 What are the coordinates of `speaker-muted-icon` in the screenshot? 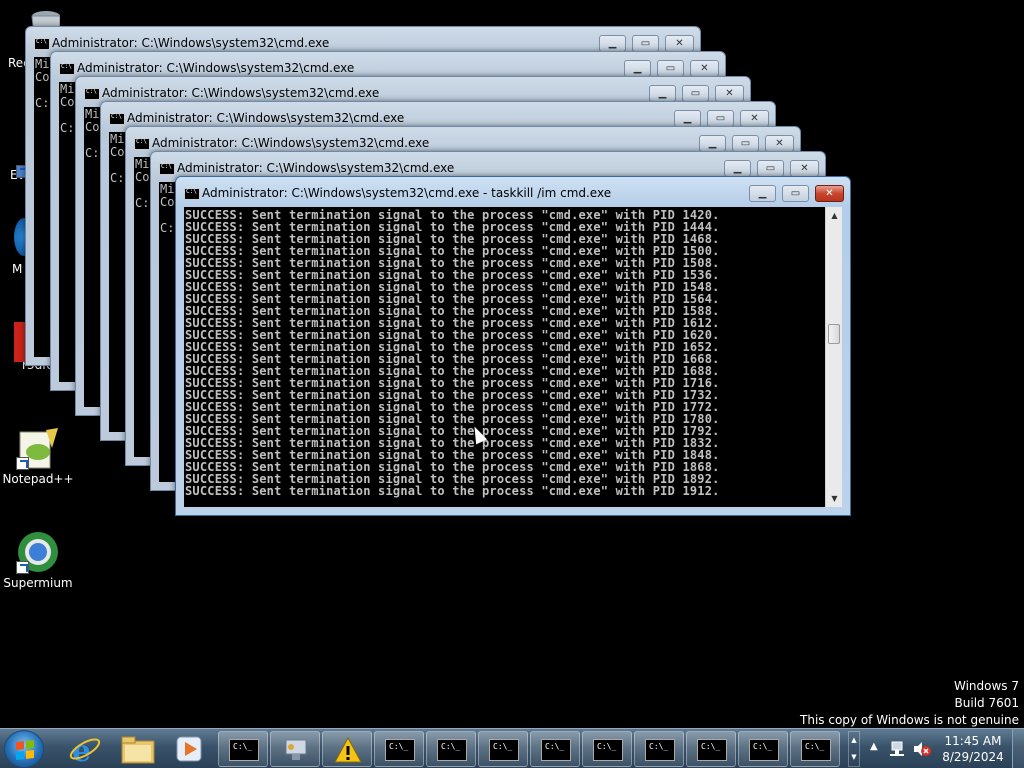 It's located at (922, 749).